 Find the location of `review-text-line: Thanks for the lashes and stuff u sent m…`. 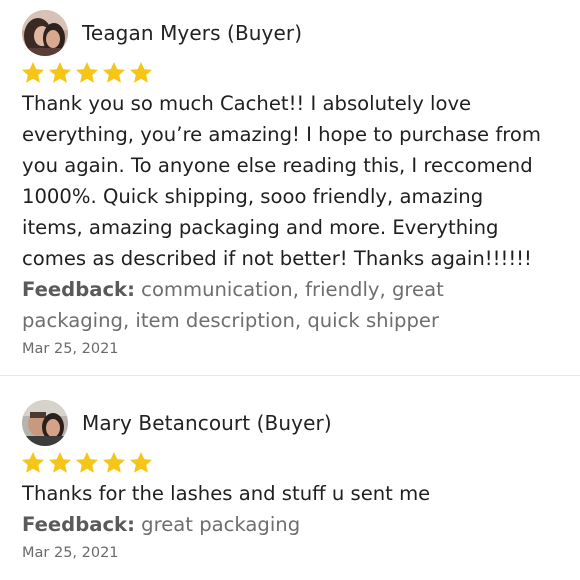

review-text-line: Thanks for the lashes and stuff u sent m… is located at coordinates (226, 493).